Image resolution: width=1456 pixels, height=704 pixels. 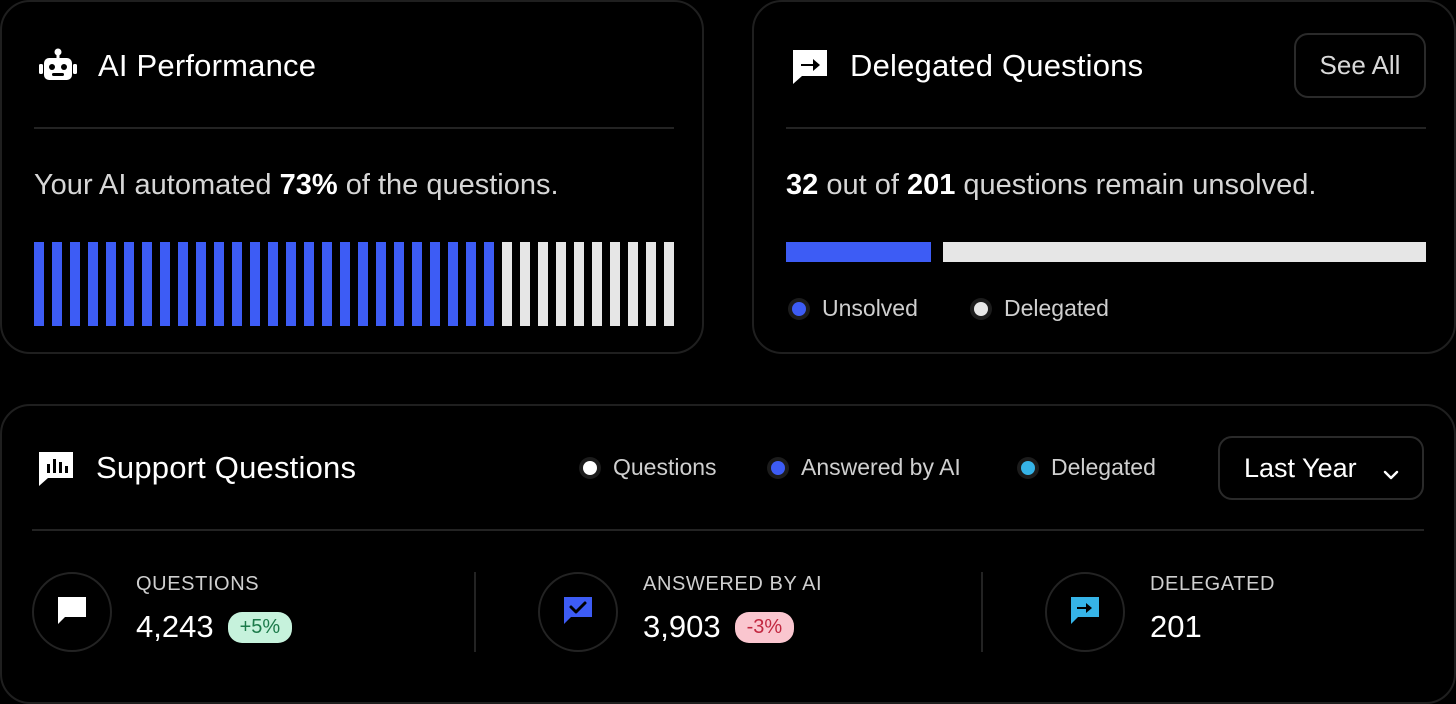 I want to click on legend-label: Questions, so click(x=665, y=467).